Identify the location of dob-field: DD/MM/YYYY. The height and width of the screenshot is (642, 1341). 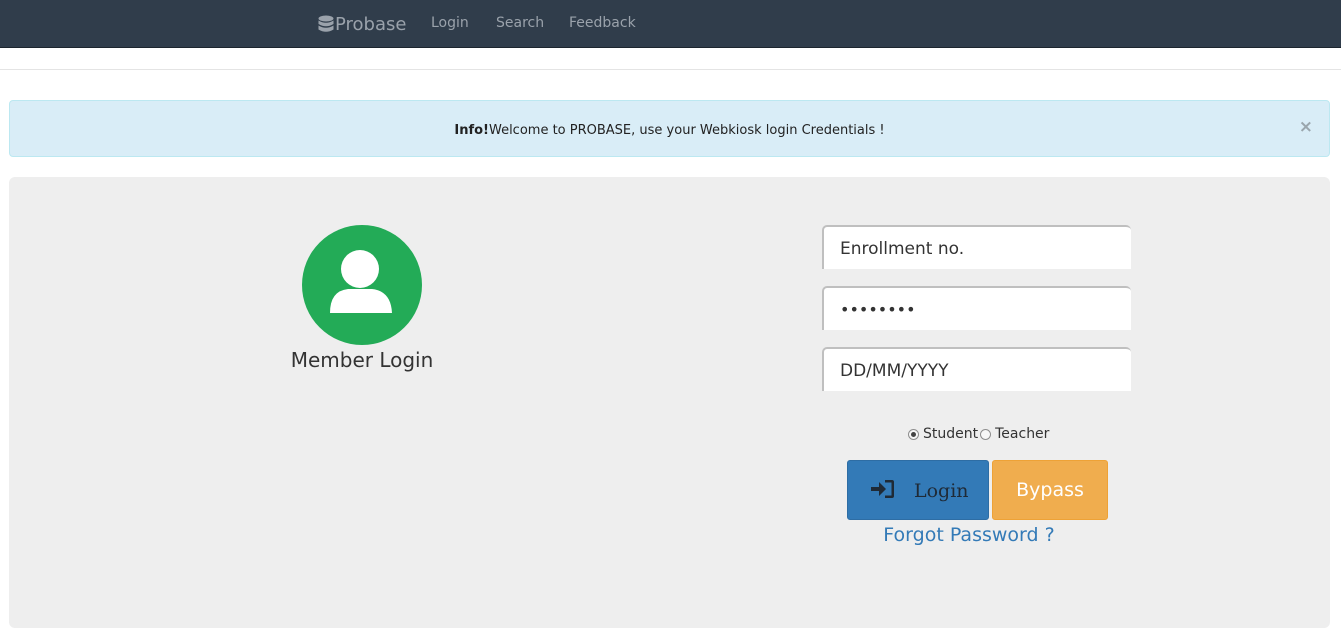
(976, 369).